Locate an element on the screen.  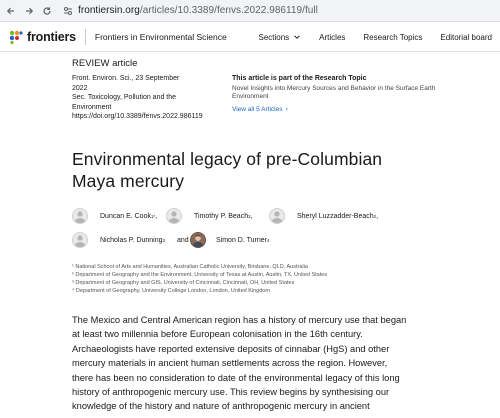
article-type: REVIEW article is located at coordinates (105, 63).